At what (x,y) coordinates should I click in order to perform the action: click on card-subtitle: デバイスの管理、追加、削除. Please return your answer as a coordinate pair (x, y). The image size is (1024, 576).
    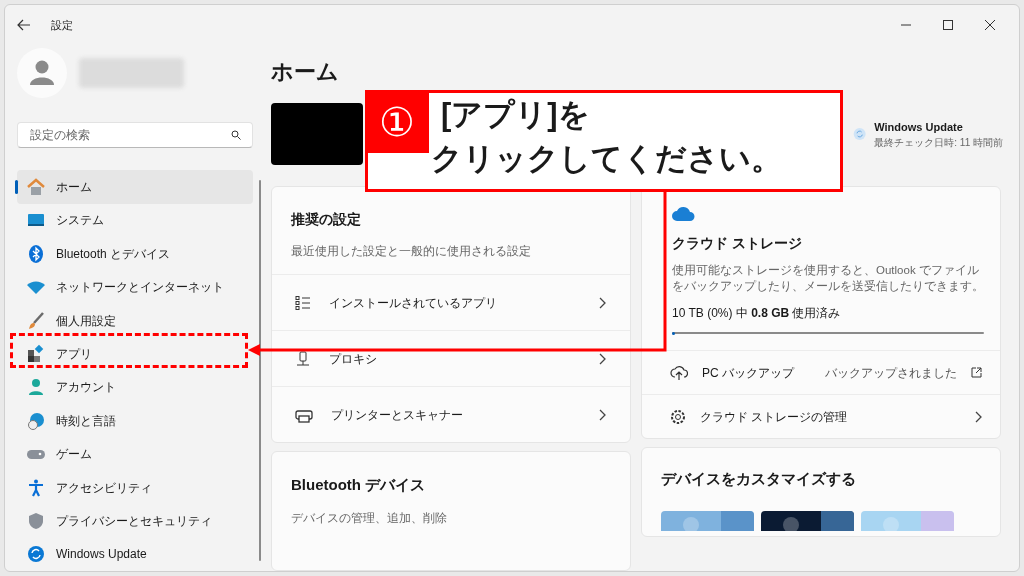
    Looking at the image, I should click on (369, 518).